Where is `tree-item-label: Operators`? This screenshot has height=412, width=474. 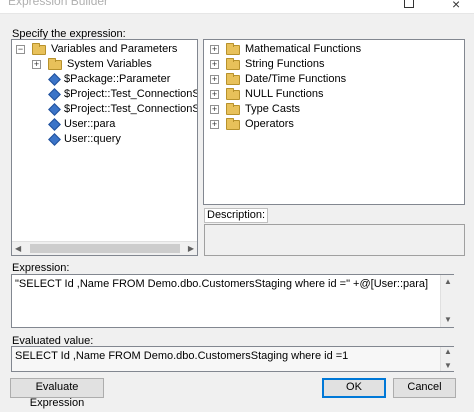
tree-item-label: Operators is located at coordinates (269, 124).